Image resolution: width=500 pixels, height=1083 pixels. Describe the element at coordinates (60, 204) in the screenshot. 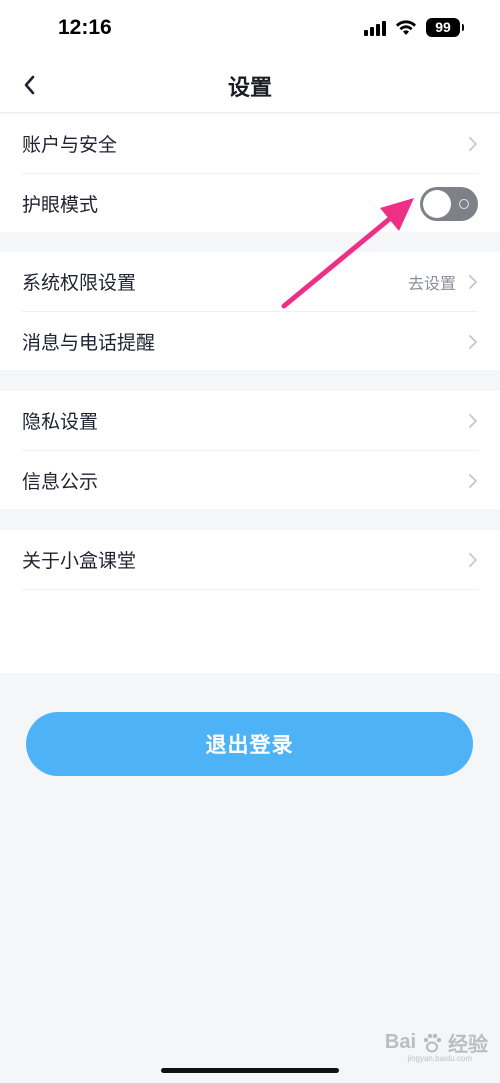

I see `row-label: 护眼模式` at that location.